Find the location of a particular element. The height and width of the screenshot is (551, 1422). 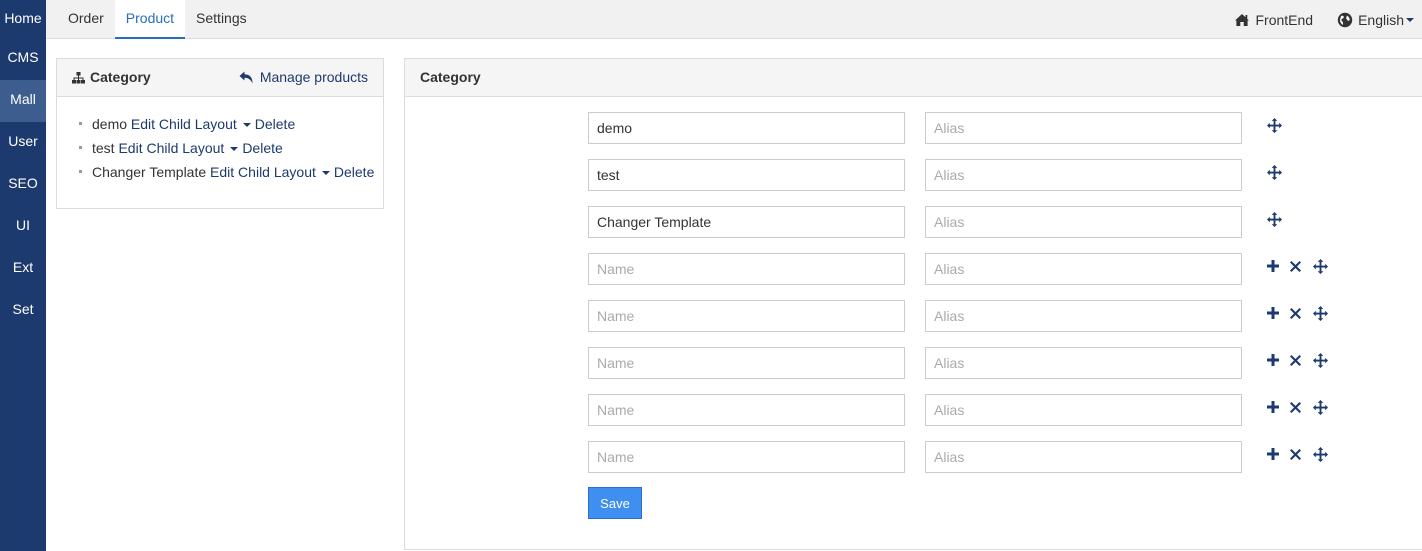

frontend-link: FrontEnd is located at coordinates (1273, 20).